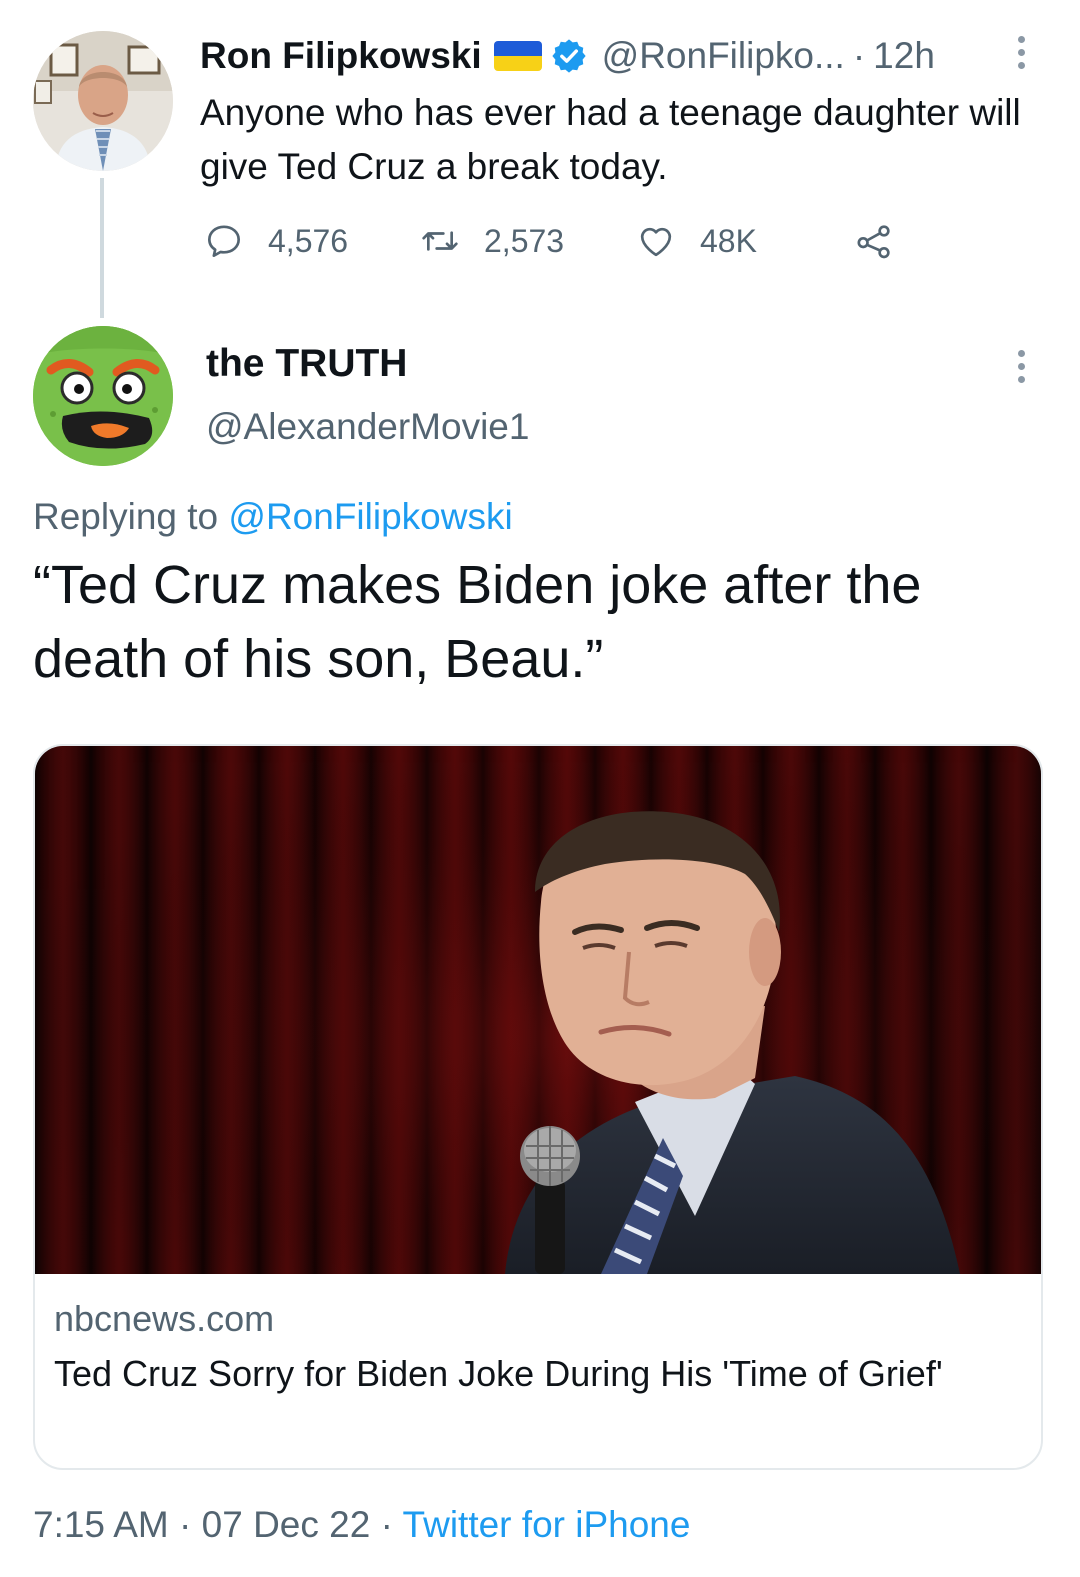 Image resolution: width=1080 pixels, height=1577 pixels. I want to click on like-icon, so click(656, 242).